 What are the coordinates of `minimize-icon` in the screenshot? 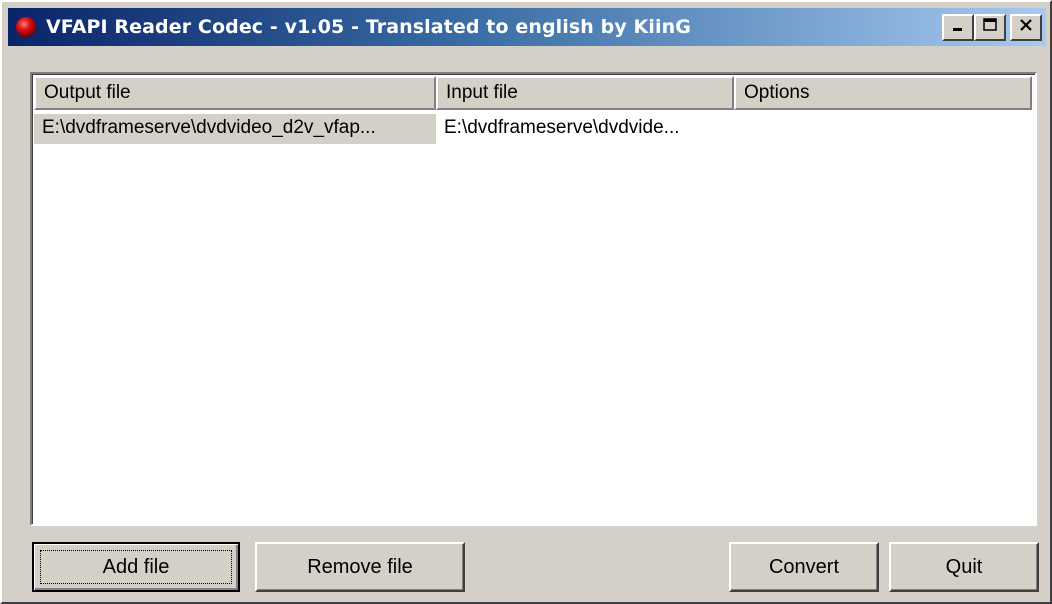 It's located at (958, 27).